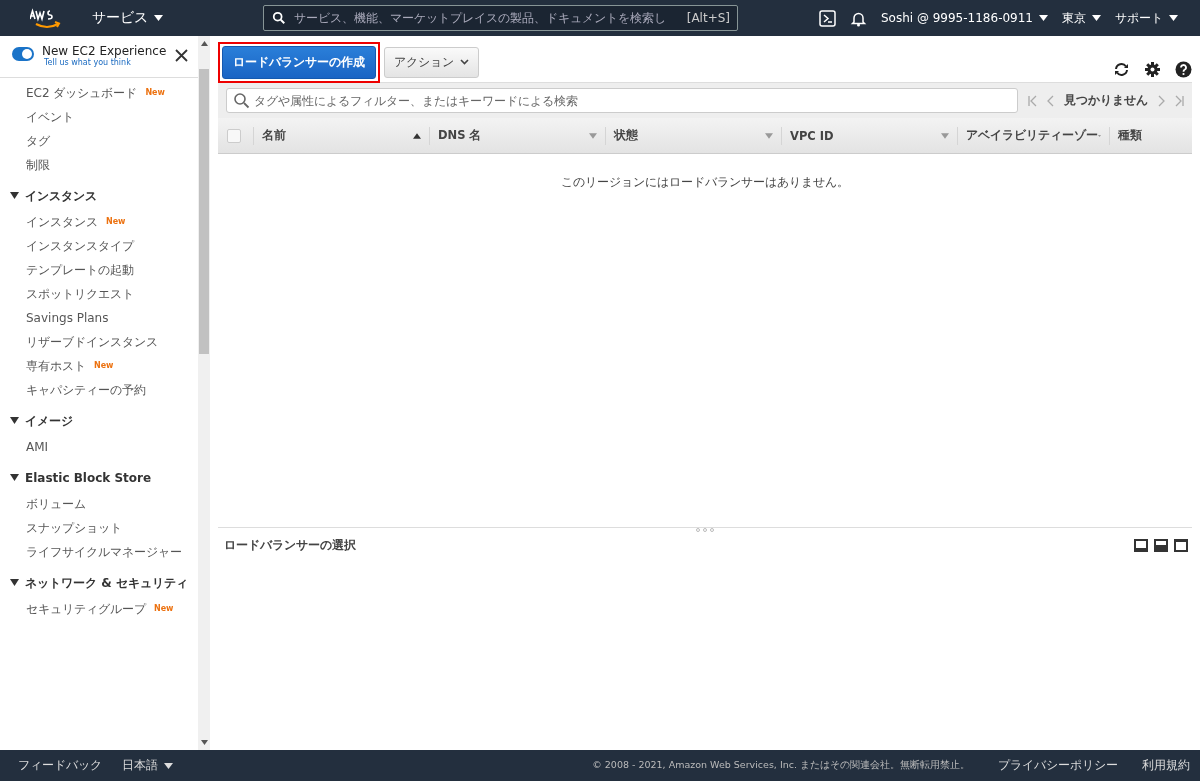 The image size is (1200, 781). I want to click on section-title: イメージ, so click(49, 421).